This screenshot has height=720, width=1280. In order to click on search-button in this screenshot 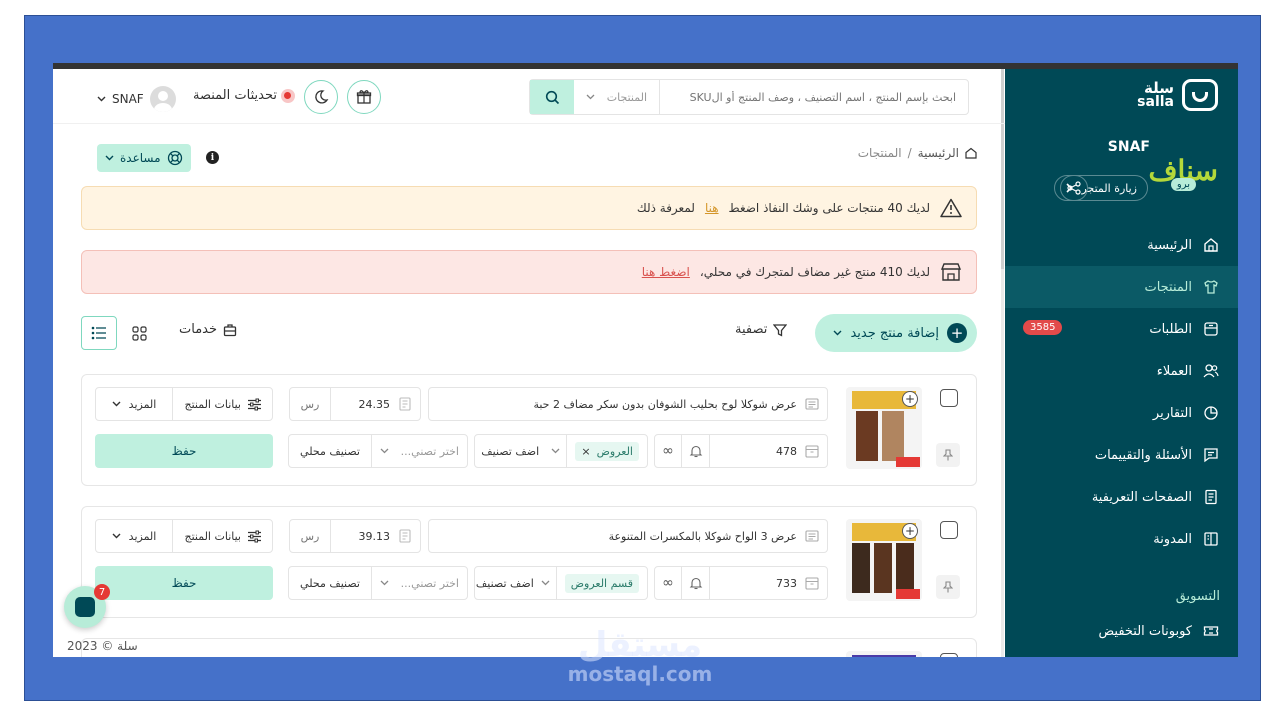, I will do `click(552, 97)`.